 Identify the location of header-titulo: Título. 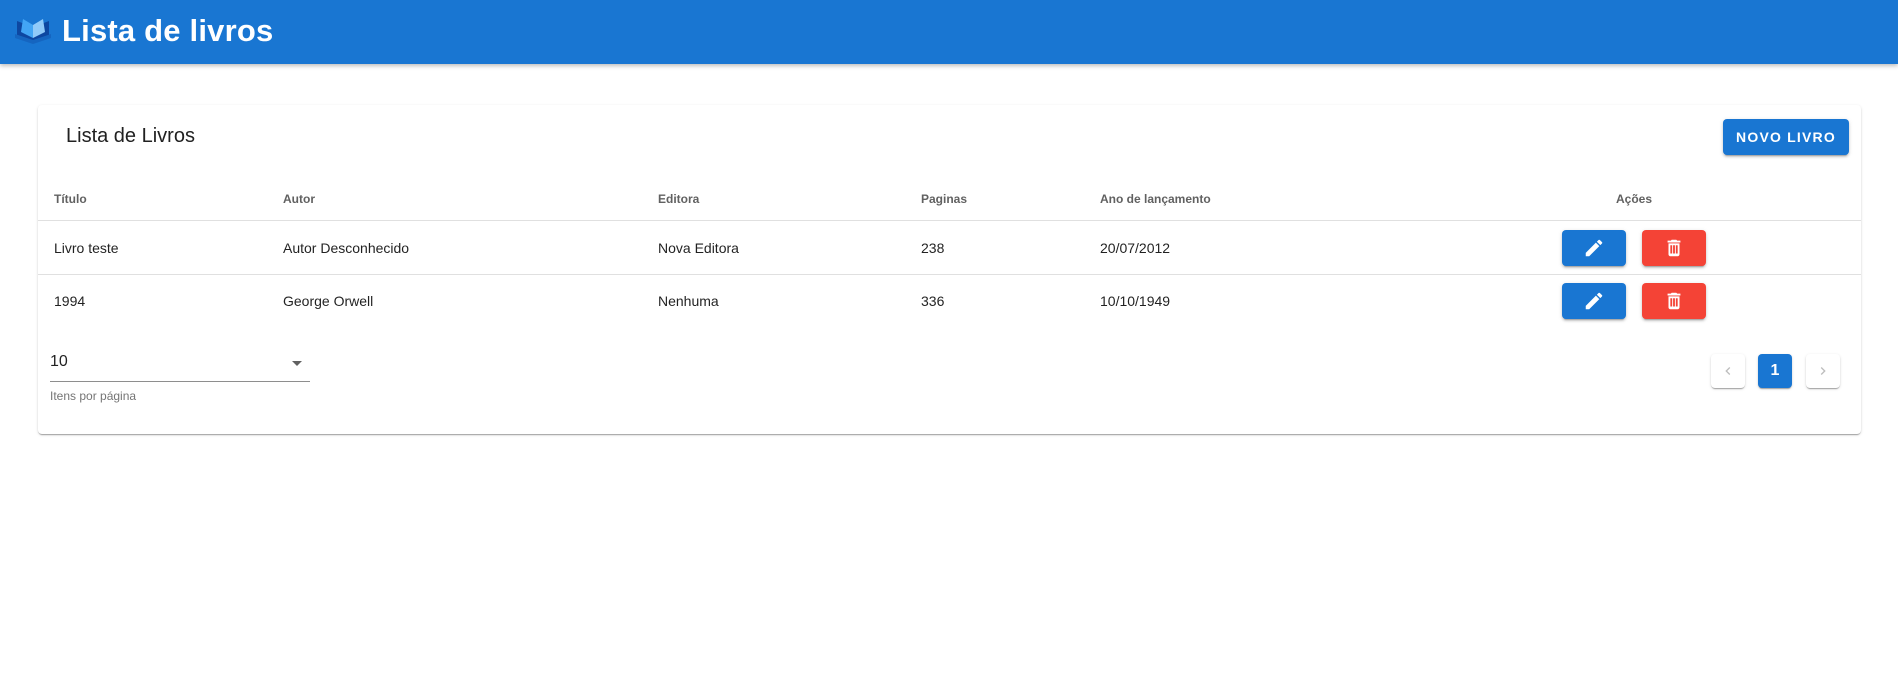
(70, 199).